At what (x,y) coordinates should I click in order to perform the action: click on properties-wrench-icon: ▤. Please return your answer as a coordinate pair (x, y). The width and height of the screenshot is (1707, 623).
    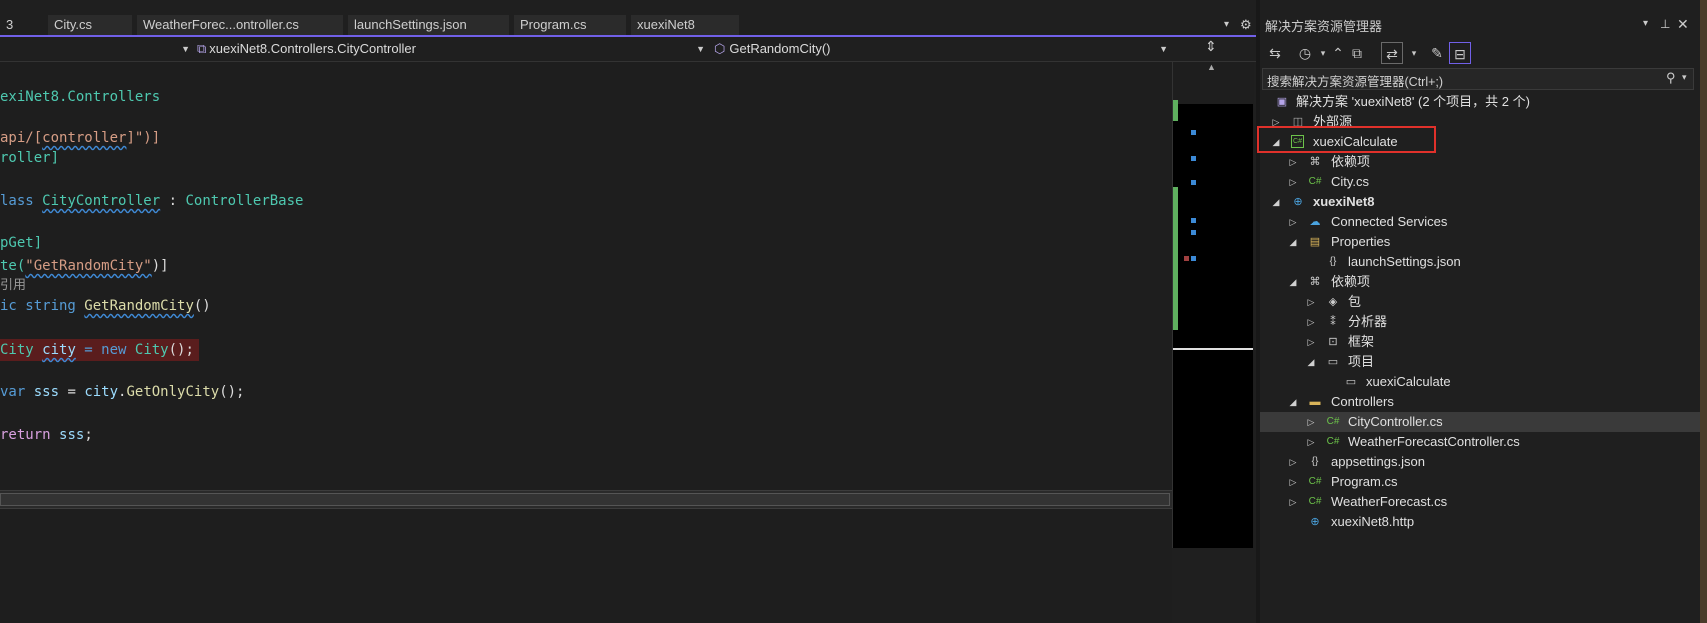
    Looking at the image, I should click on (1315, 242).